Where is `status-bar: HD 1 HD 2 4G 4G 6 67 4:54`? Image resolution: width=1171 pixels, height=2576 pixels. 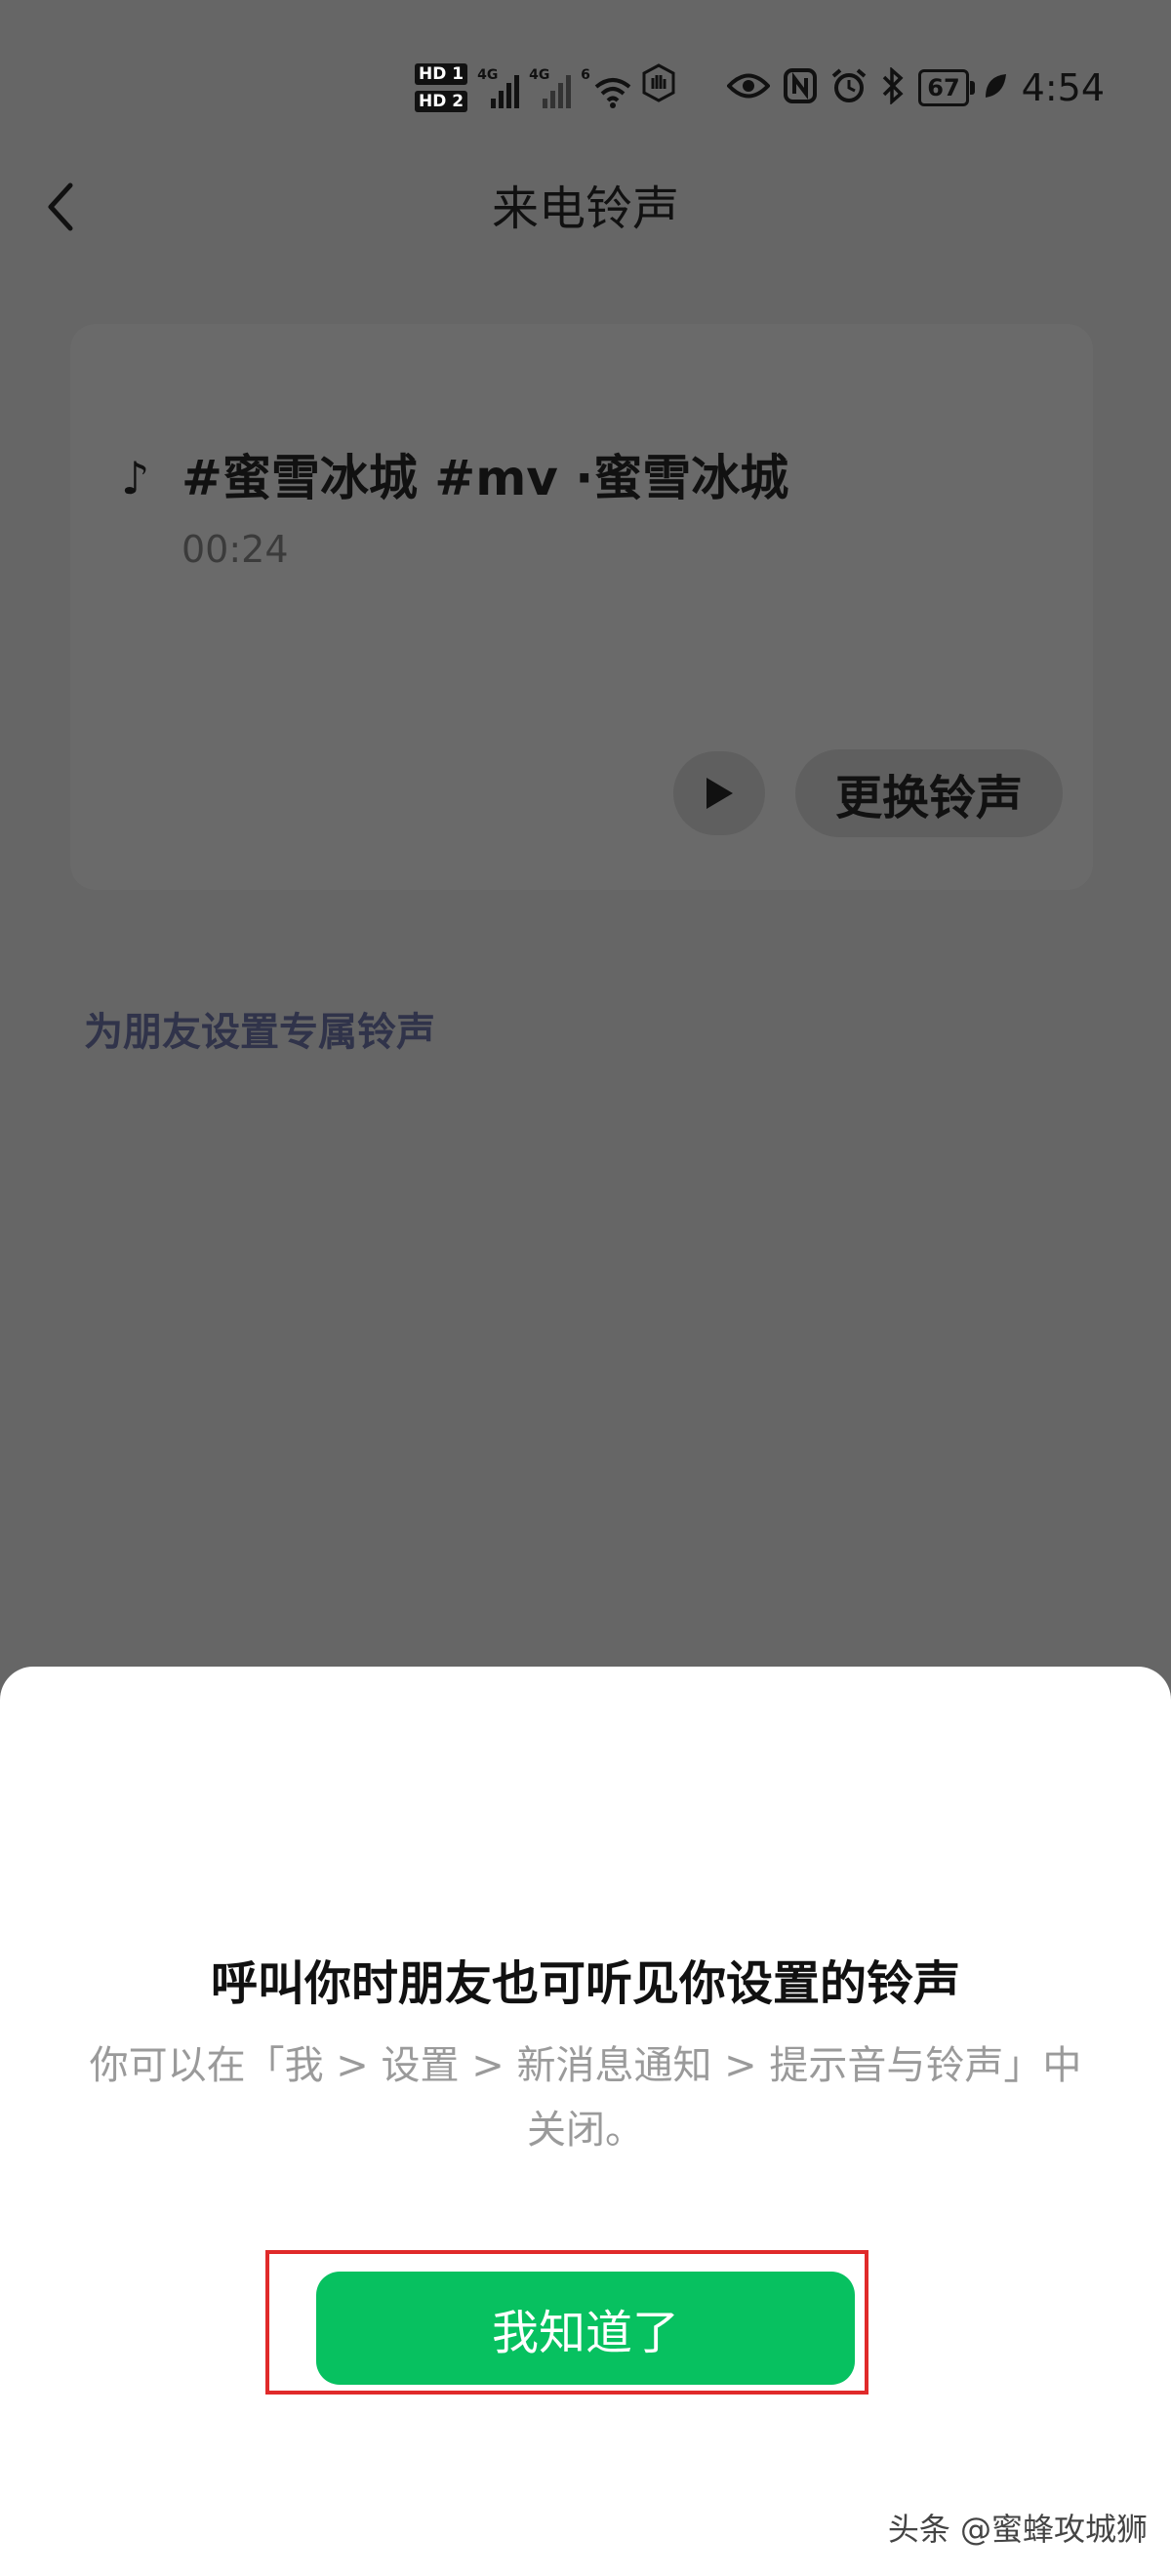 status-bar: HD 1 HD 2 4G 4G 6 67 4:54 is located at coordinates (585, 83).